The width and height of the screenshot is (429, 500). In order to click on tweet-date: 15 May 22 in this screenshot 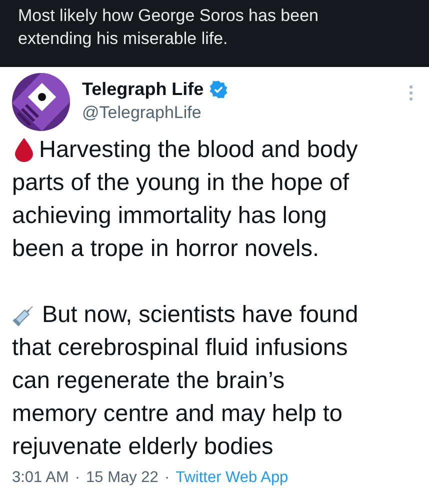, I will do `click(122, 478)`.